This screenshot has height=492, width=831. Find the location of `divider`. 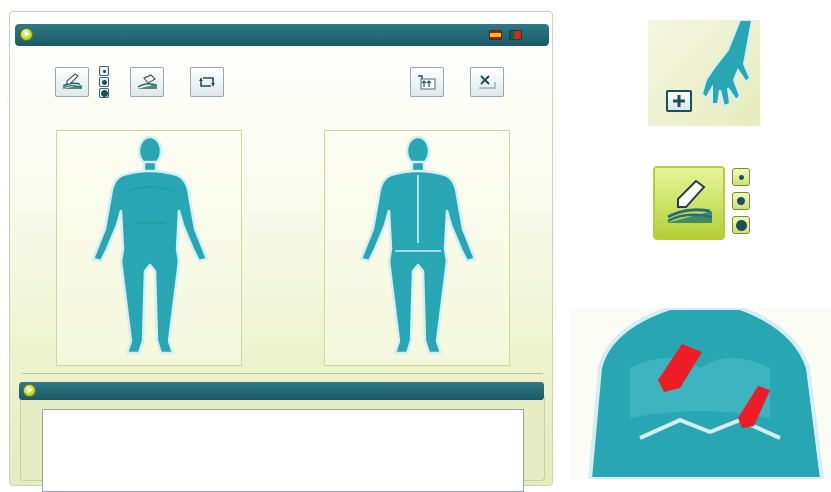

divider is located at coordinates (282, 373).